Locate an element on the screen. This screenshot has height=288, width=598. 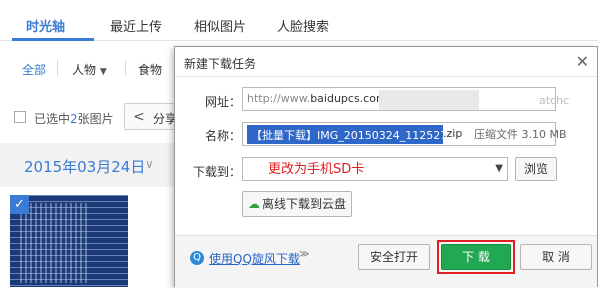
browse-button: 浏览 is located at coordinates (536, 169).